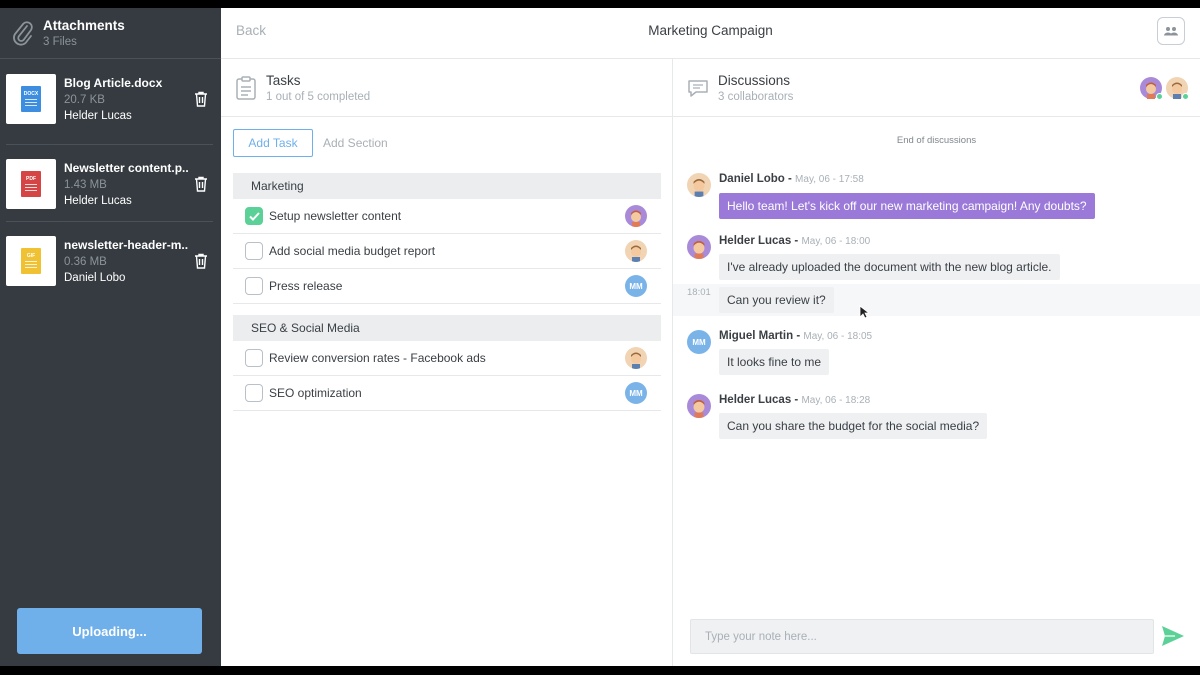 Image resolution: width=1200 pixels, height=675 pixels. I want to click on task-row: Add social media budget report, so click(447, 251).